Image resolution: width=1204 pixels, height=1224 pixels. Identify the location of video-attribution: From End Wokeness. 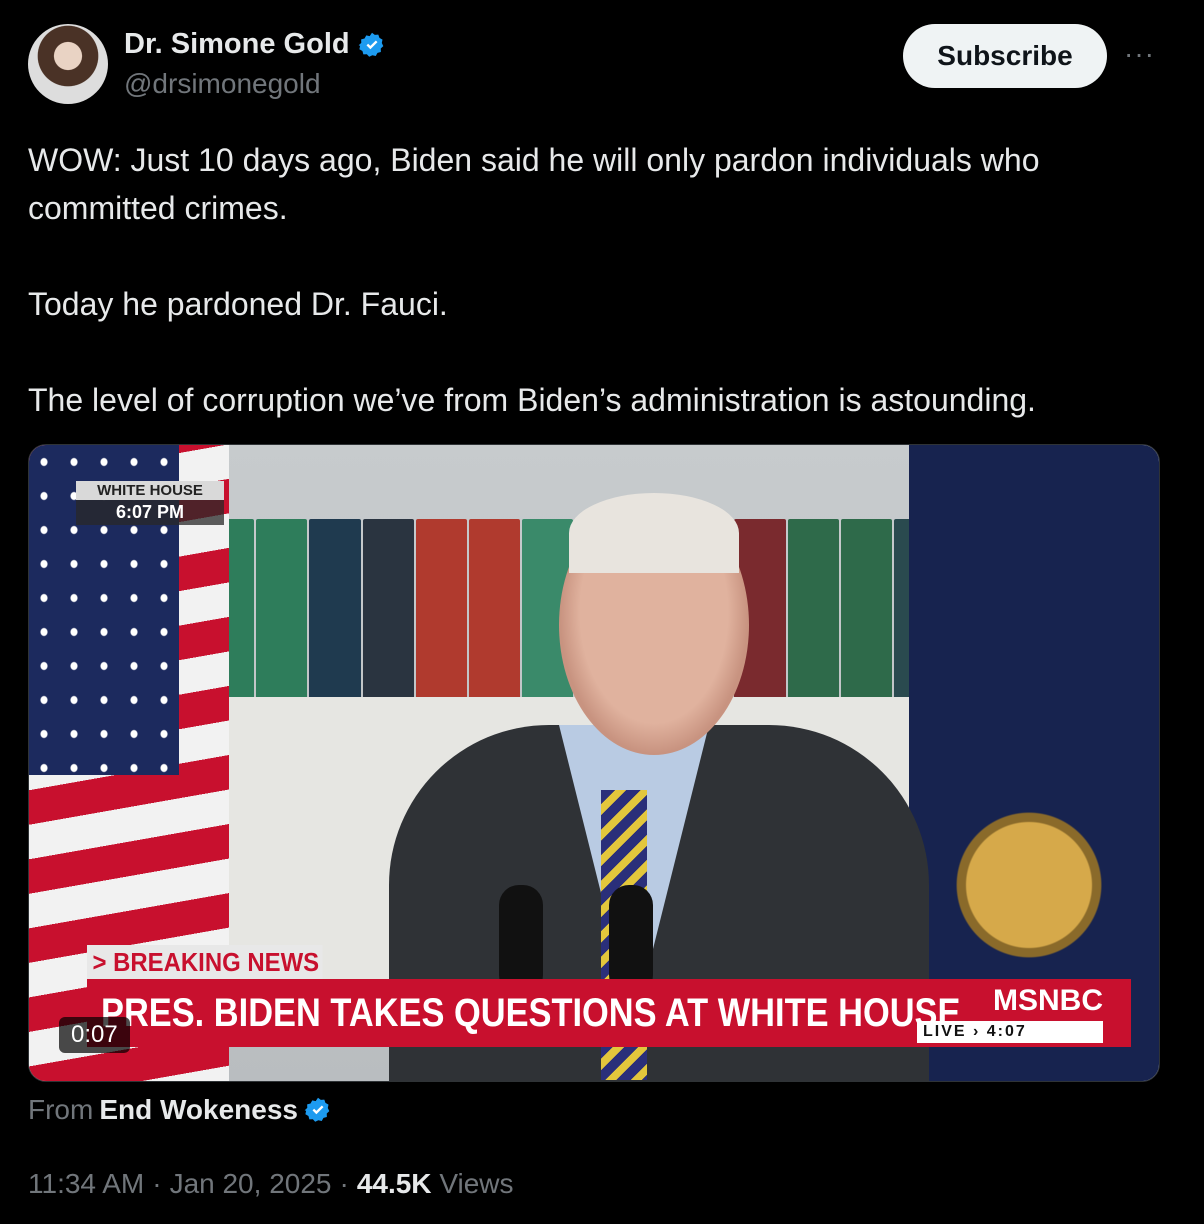
(180, 1110).